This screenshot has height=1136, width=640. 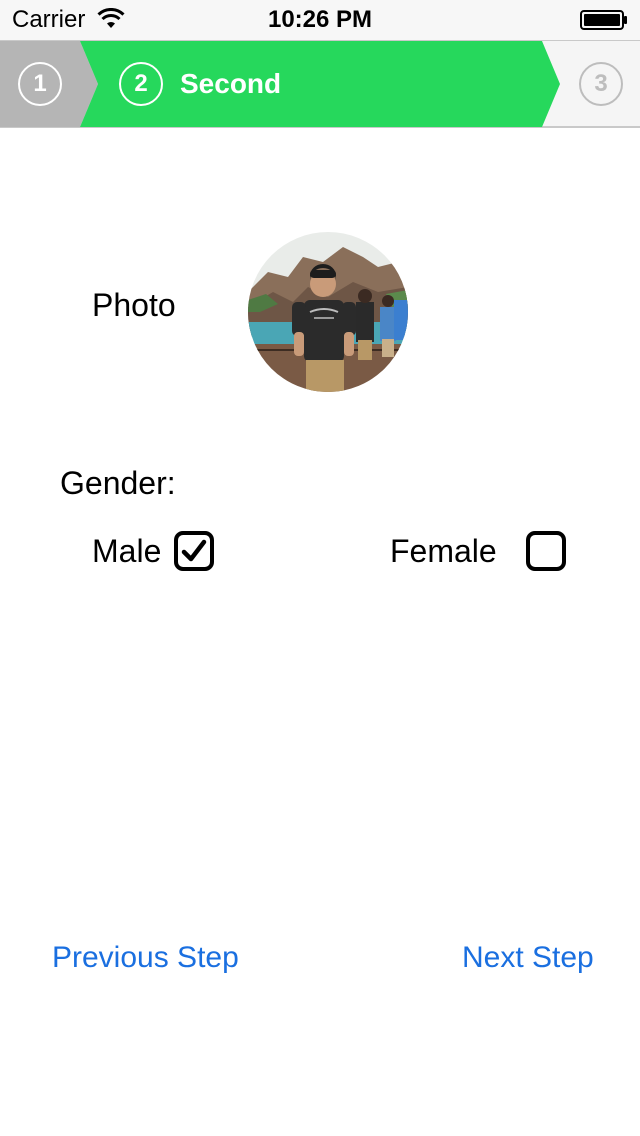 I want to click on step-1-indicator: 1, so click(x=40, y=84).